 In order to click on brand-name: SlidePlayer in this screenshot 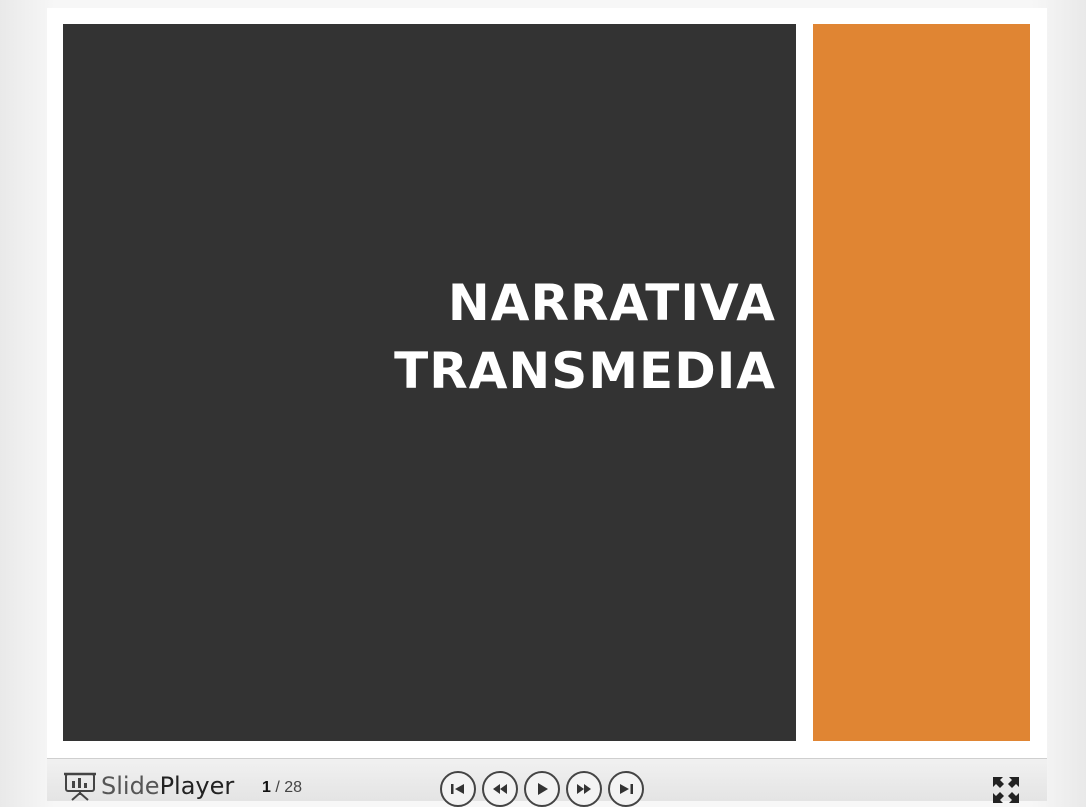, I will do `click(167, 786)`.